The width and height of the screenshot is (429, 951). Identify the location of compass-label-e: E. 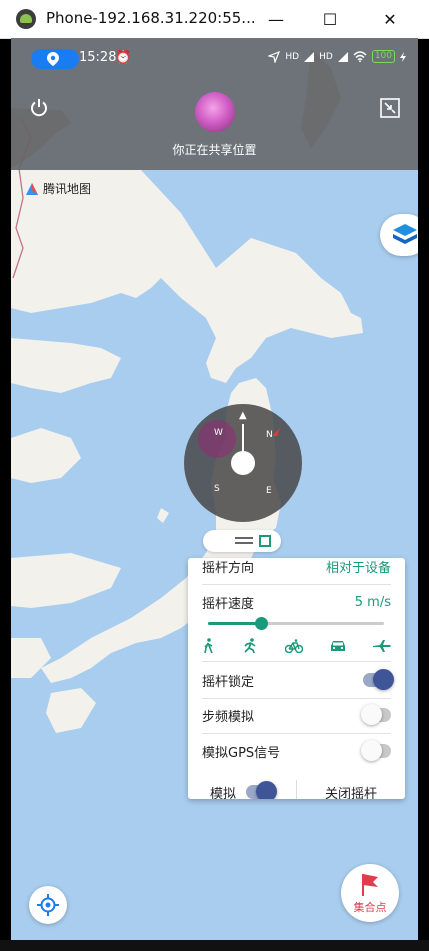
(269, 491).